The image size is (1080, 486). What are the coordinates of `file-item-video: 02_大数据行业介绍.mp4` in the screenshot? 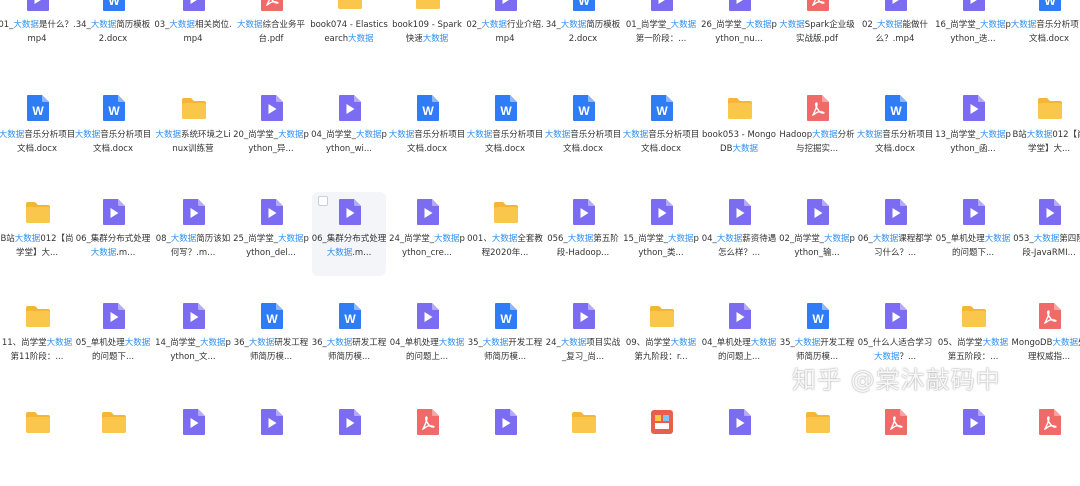 It's located at (505, 31).